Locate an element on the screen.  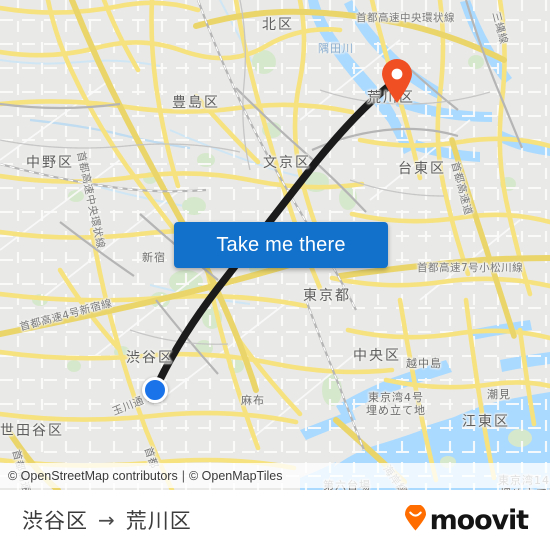
footer-bar: 渋谷区 → 荒川区 moovit is located at coordinates (275, 520).